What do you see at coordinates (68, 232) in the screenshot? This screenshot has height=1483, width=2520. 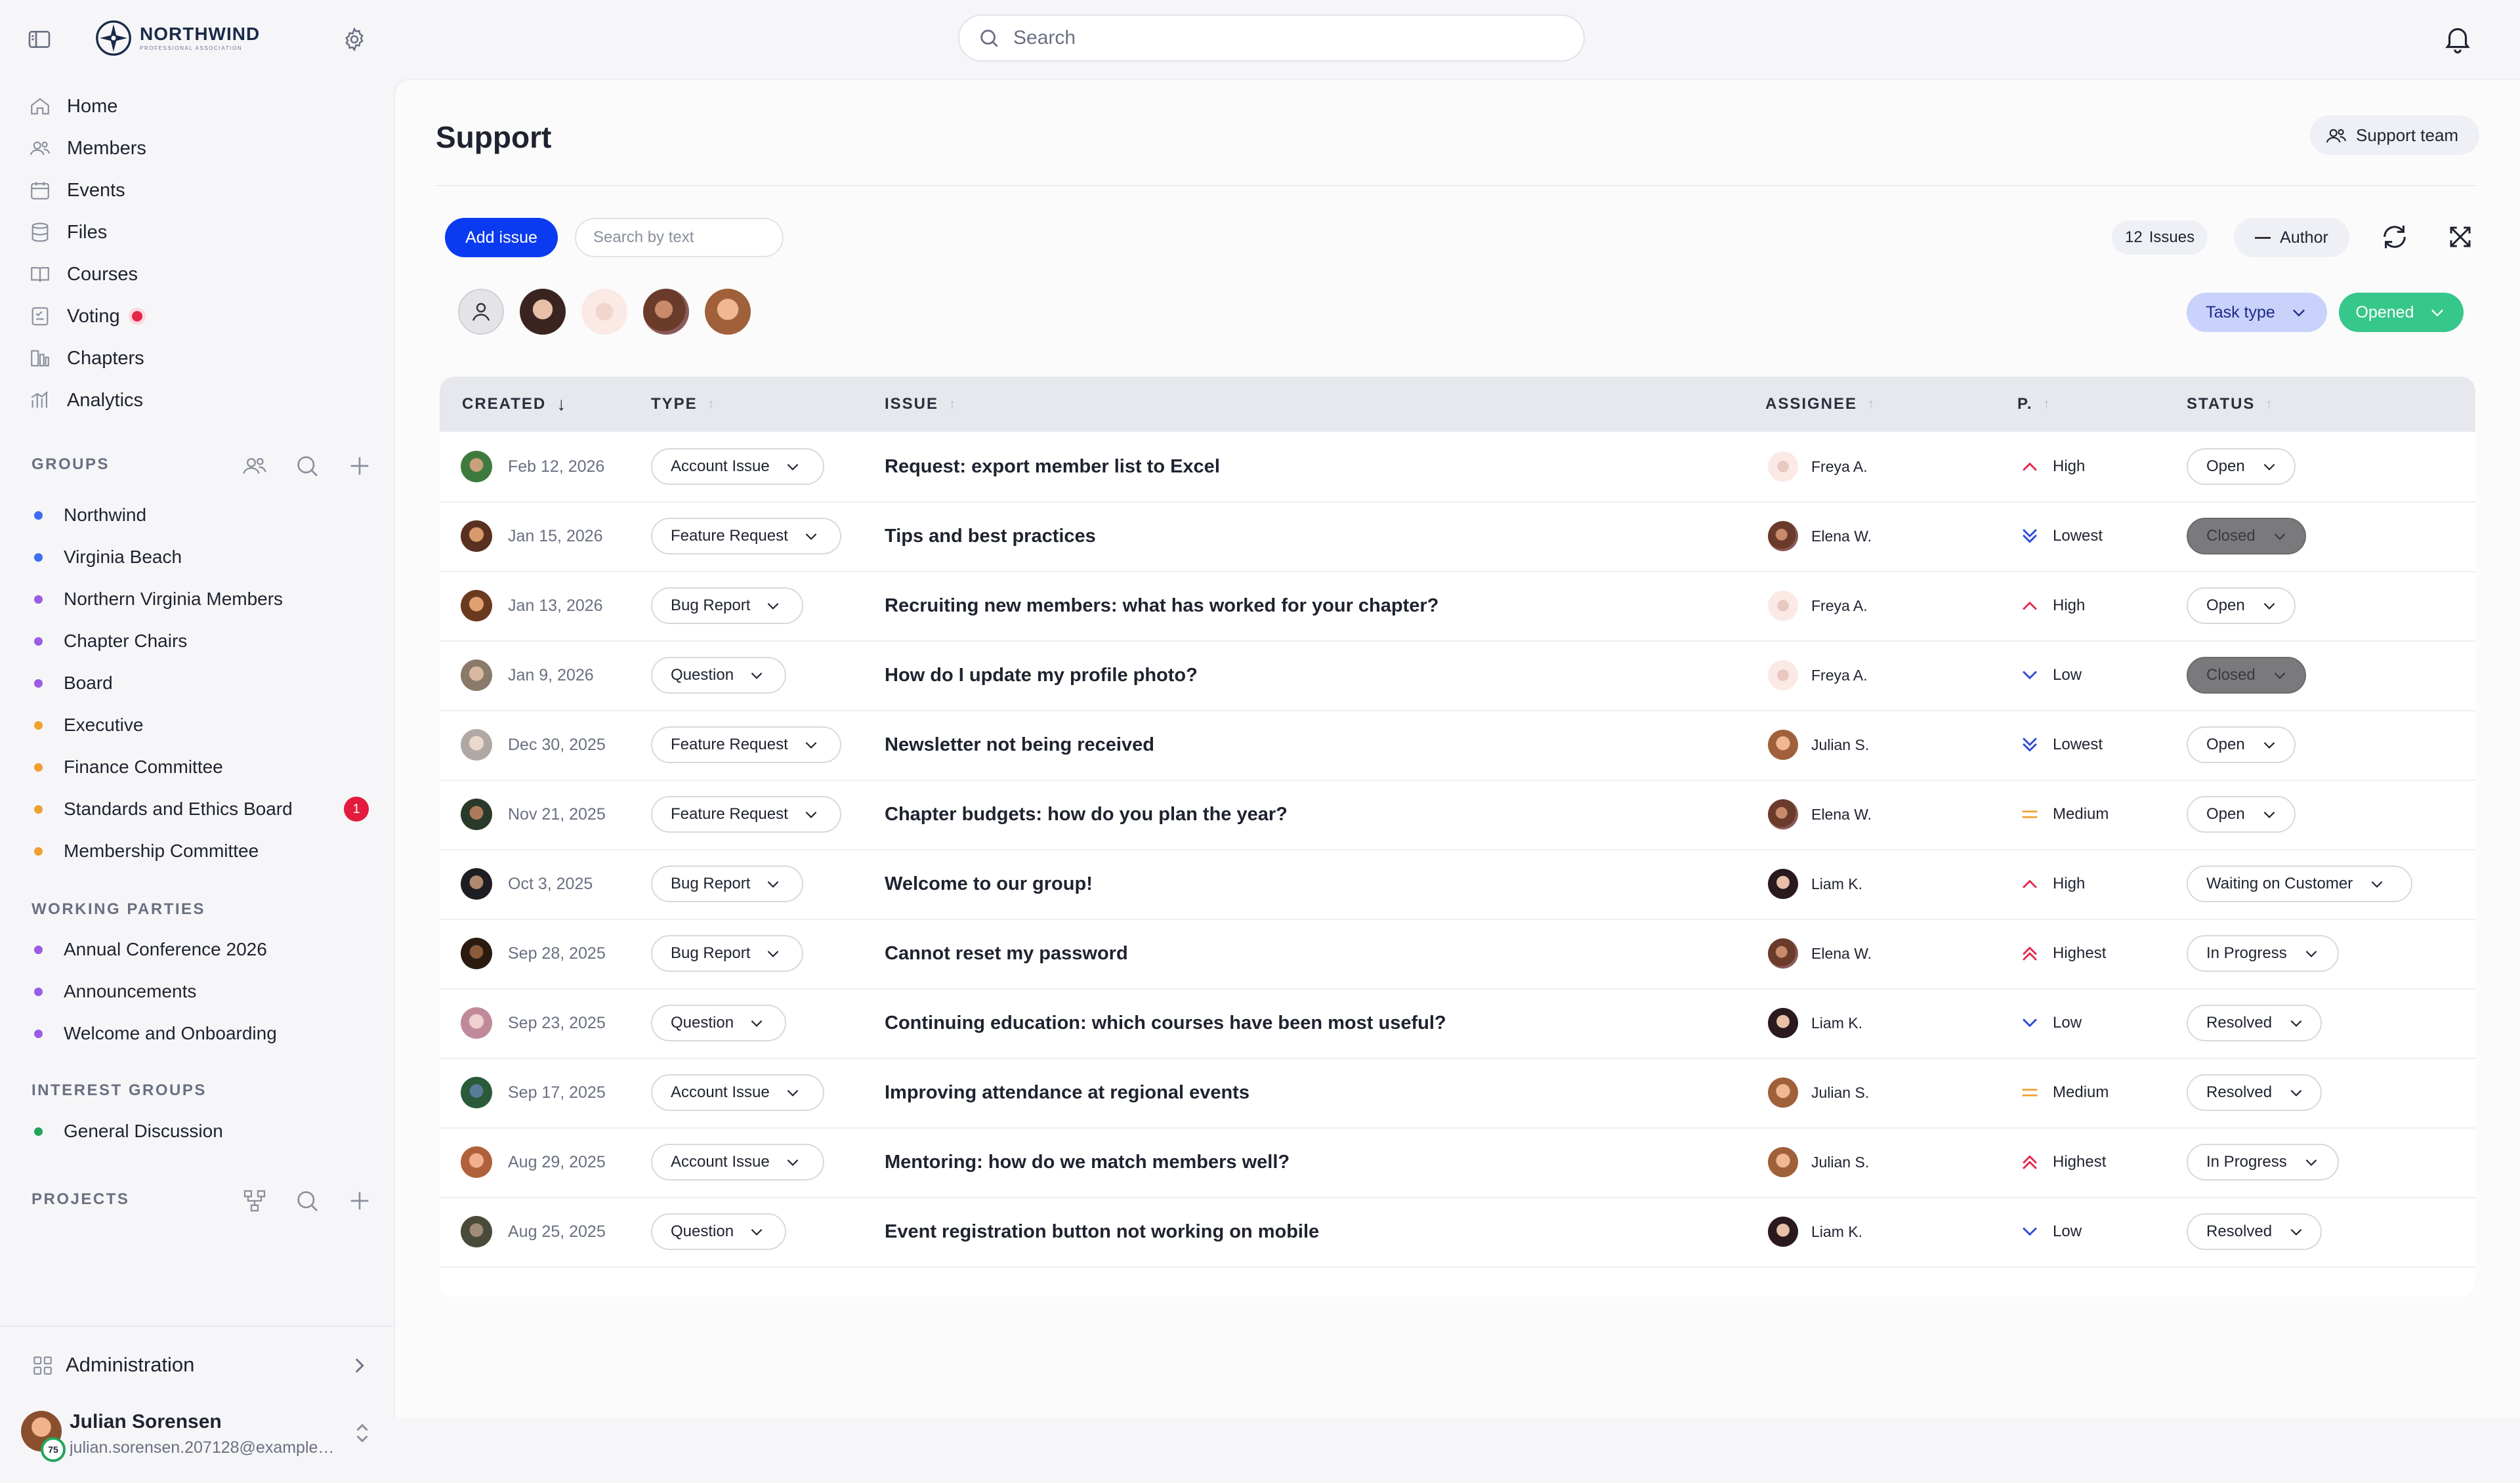 I see `nav-files: Files` at bounding box center [68, 232].